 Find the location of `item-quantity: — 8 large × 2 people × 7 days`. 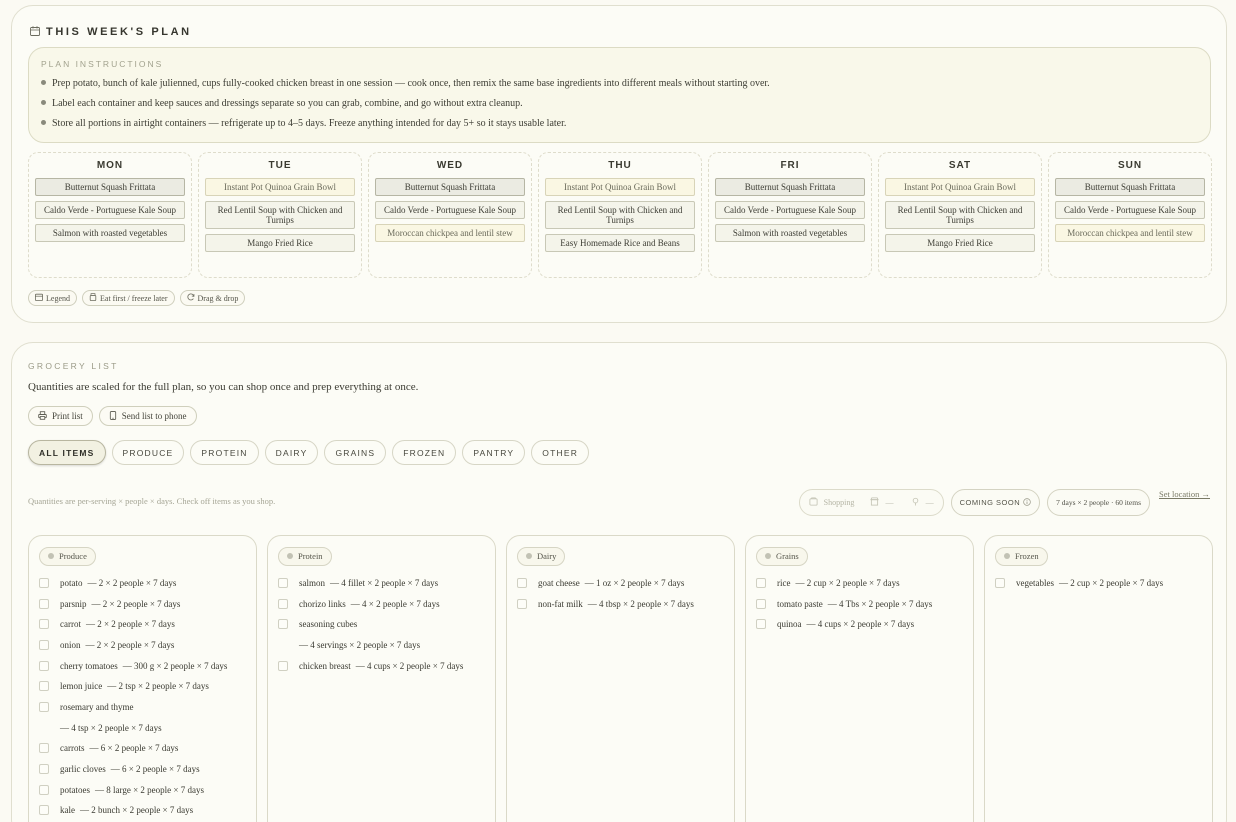

item-quantity: — 8 large × 2 people × 7 days is located at coordinates (149, 789).